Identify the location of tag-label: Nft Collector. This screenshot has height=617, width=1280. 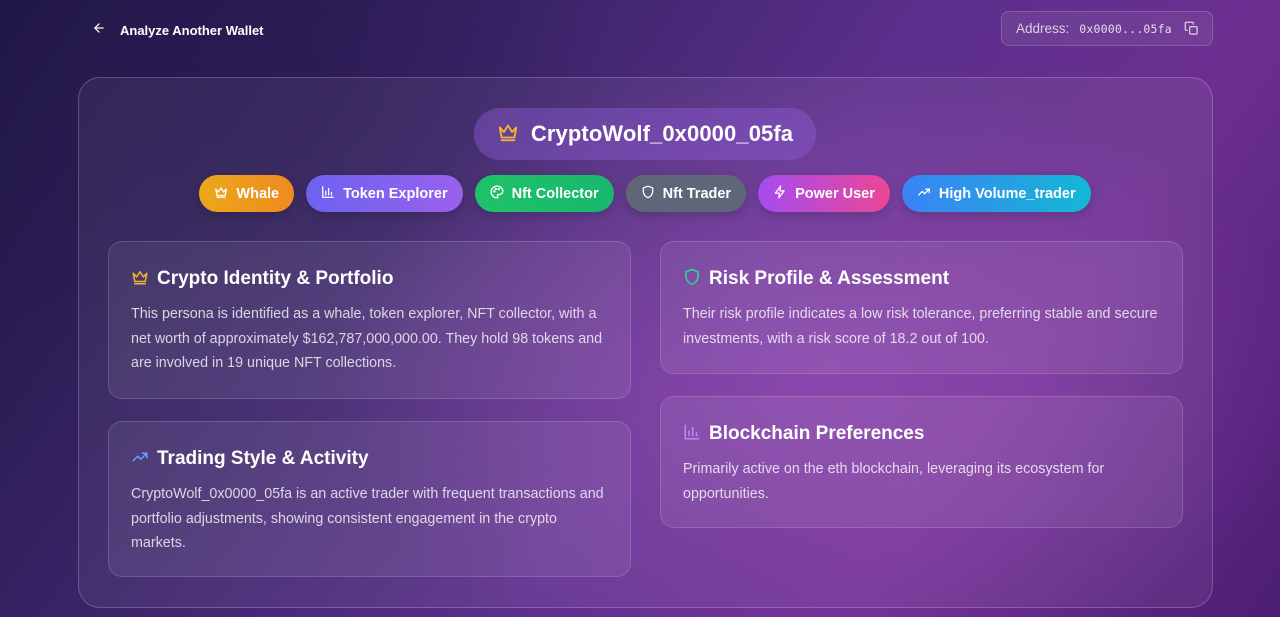
(555, 193).